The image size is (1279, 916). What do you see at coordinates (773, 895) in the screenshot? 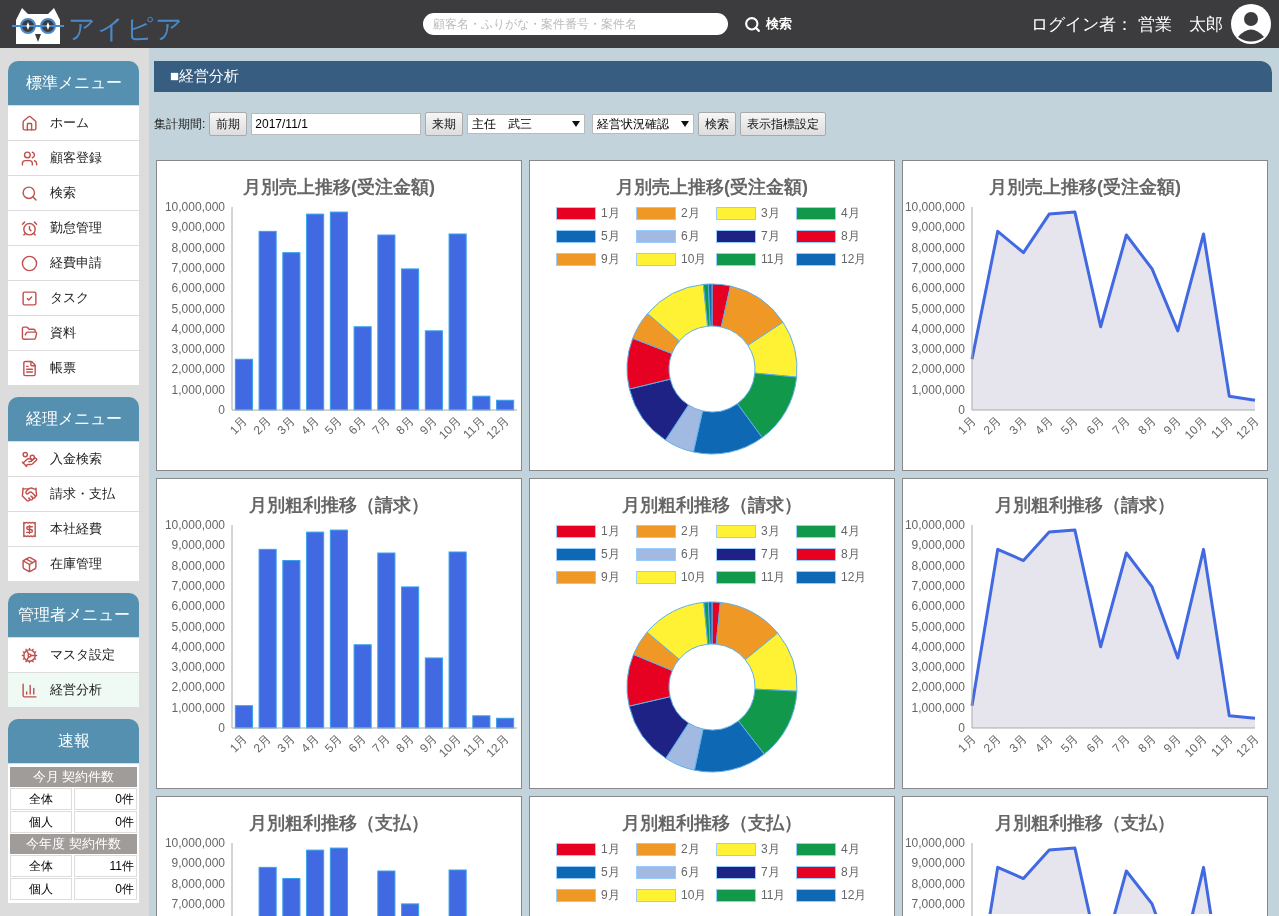
I see `legend-label: 11月` at bounding box center [773, 895].